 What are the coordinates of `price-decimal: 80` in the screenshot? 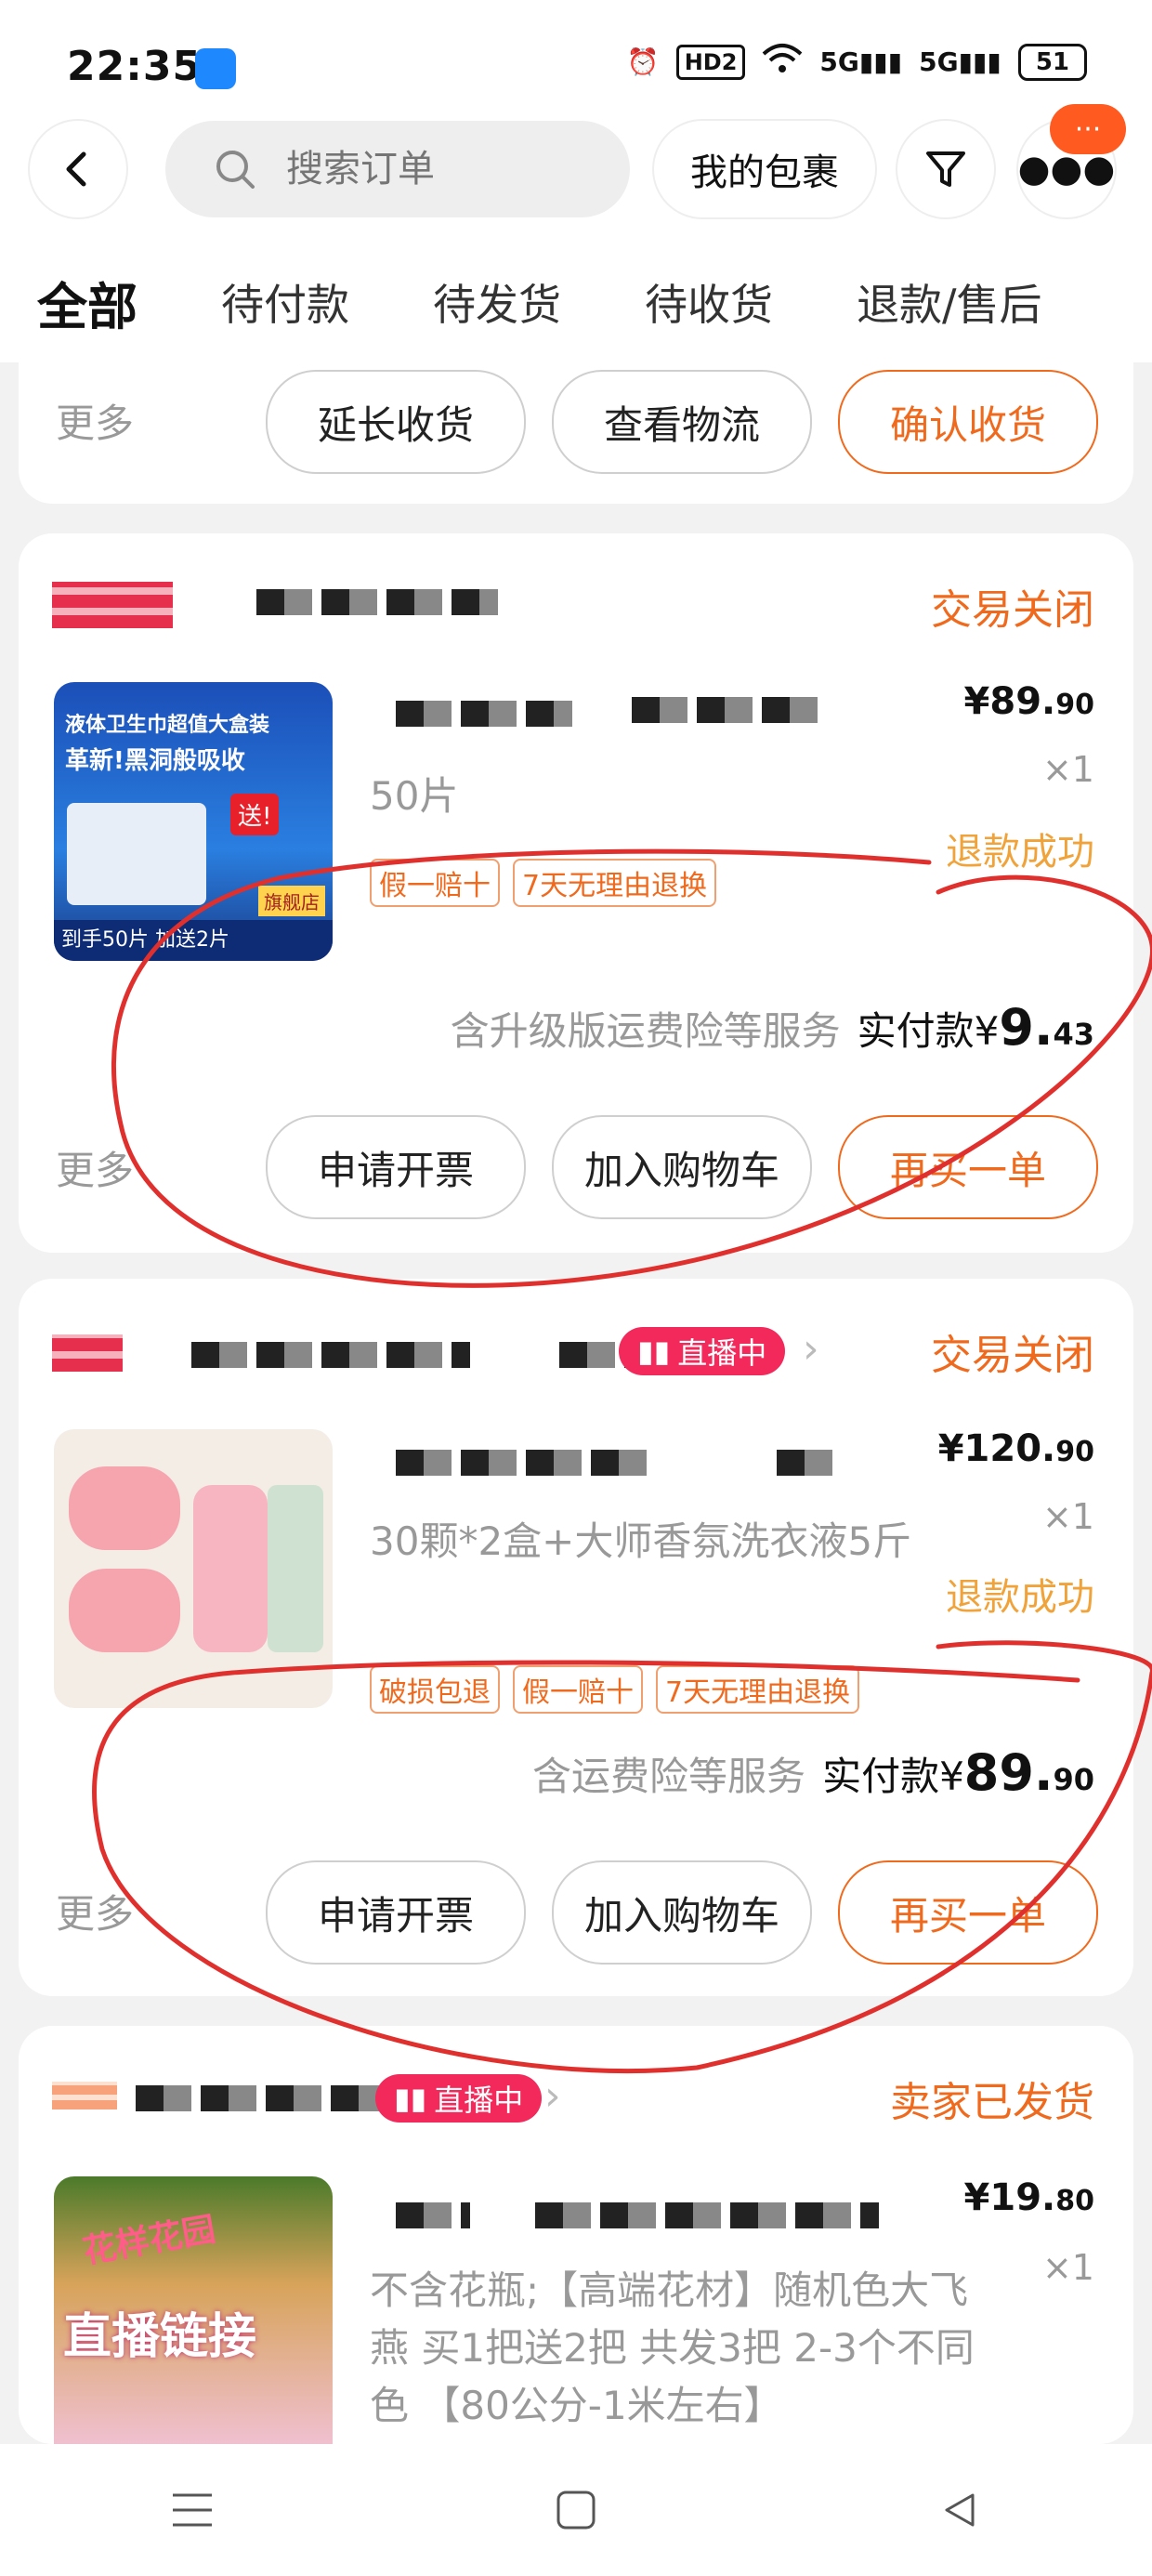 It's located at (1074, 2201).